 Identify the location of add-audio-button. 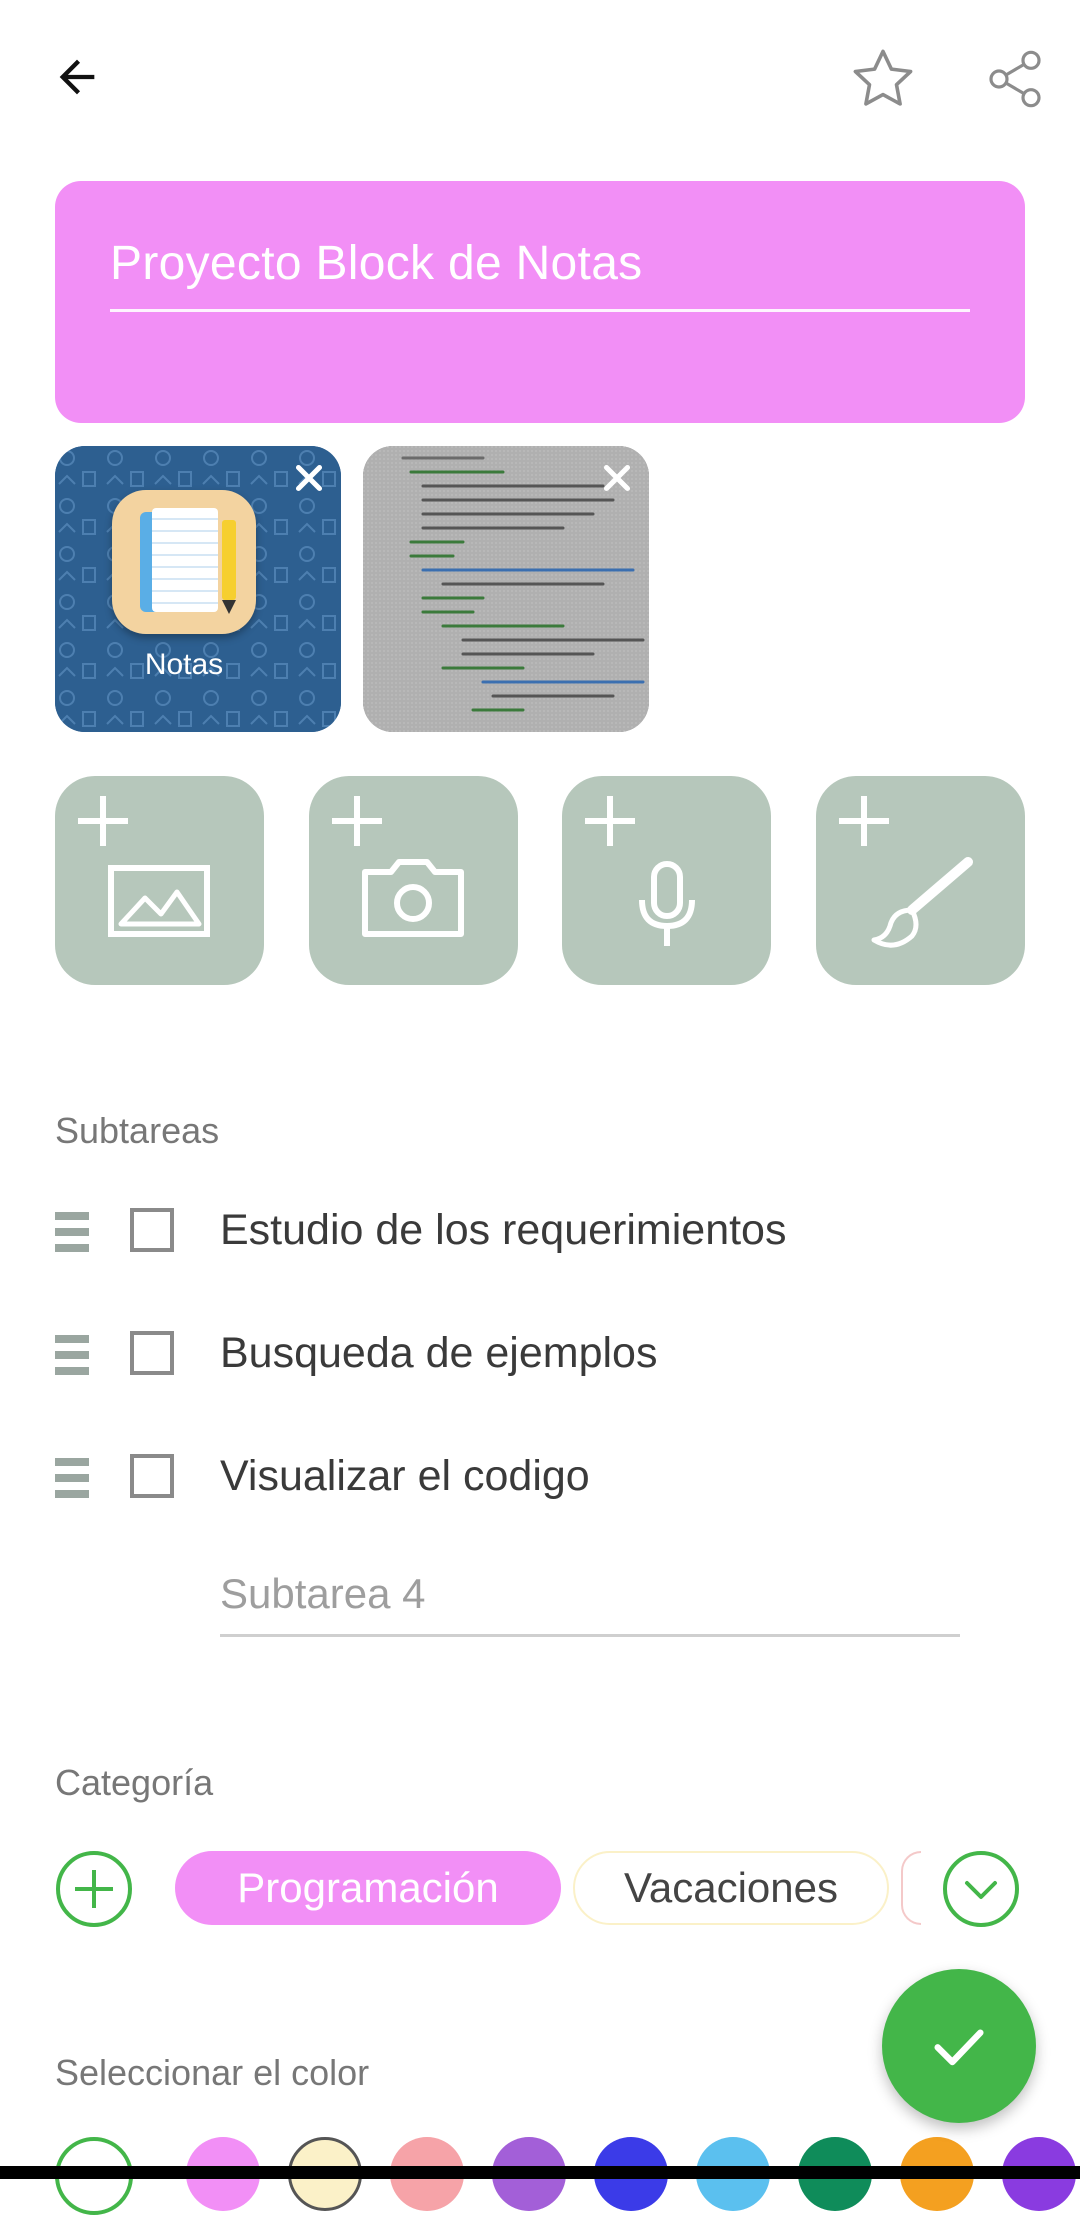
(666, 880).